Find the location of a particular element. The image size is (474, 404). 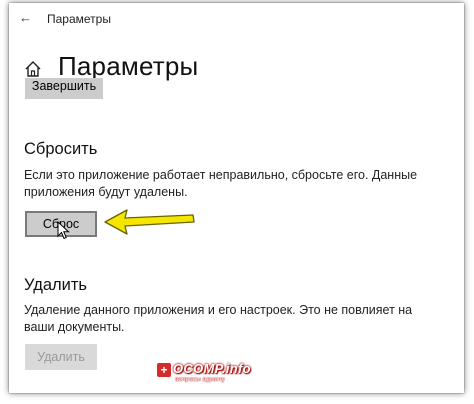

terminate-button: Завершить is located at coordinates (64, 88).